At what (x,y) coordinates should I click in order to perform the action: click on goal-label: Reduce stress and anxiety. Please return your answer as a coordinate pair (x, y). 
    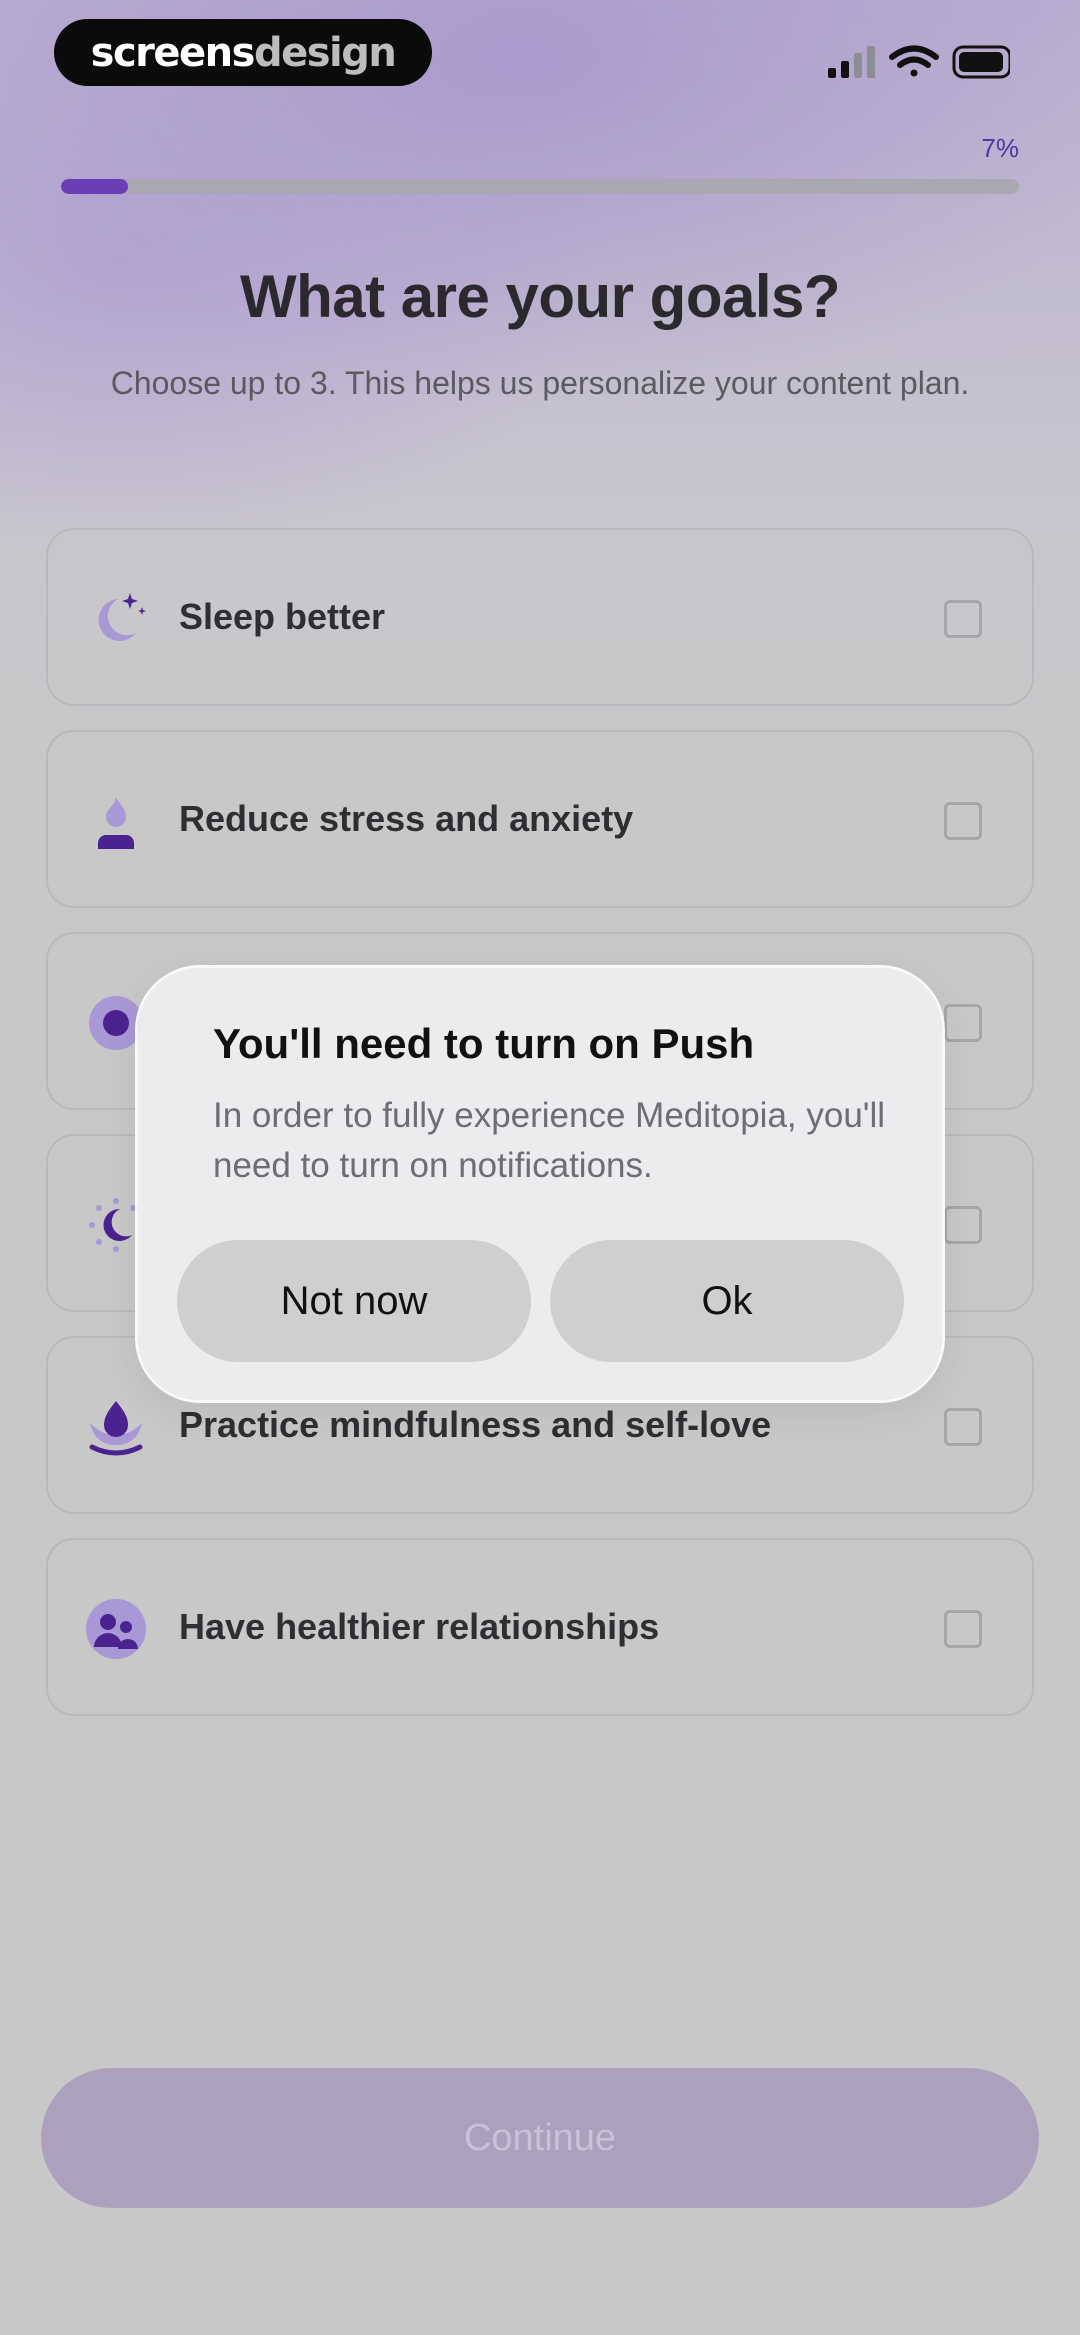
    Looking at the image, I should click on (406, 818).